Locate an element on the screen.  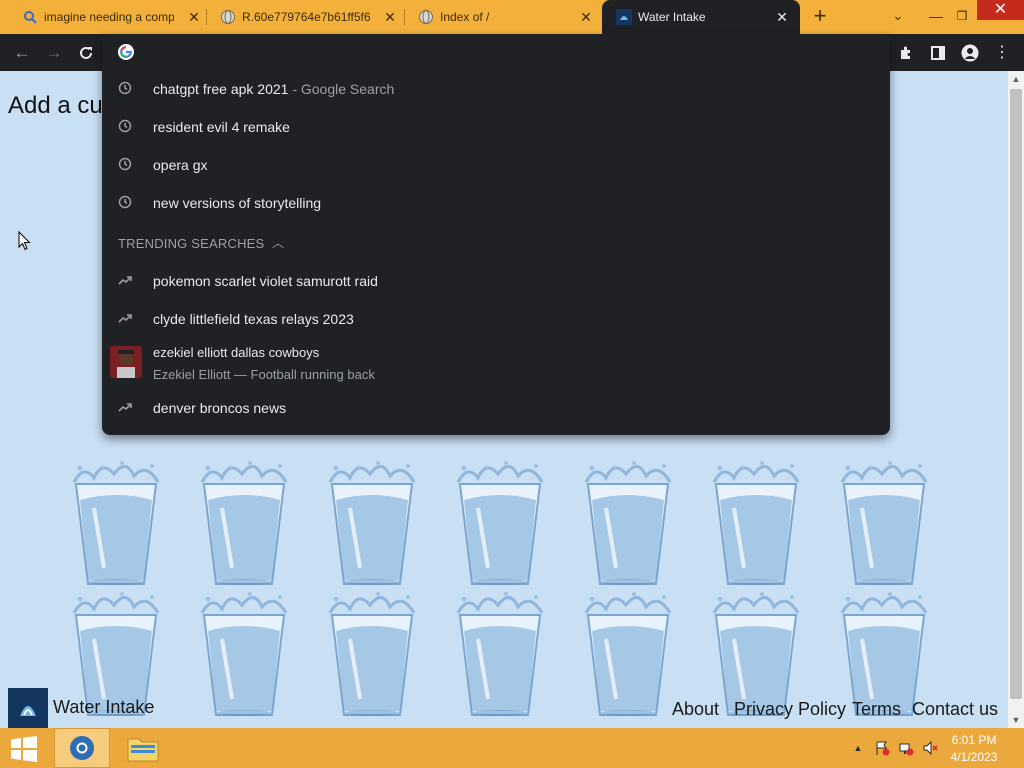
suggestion-trending-4: denver broncos news is located at coordinates (496, 408).